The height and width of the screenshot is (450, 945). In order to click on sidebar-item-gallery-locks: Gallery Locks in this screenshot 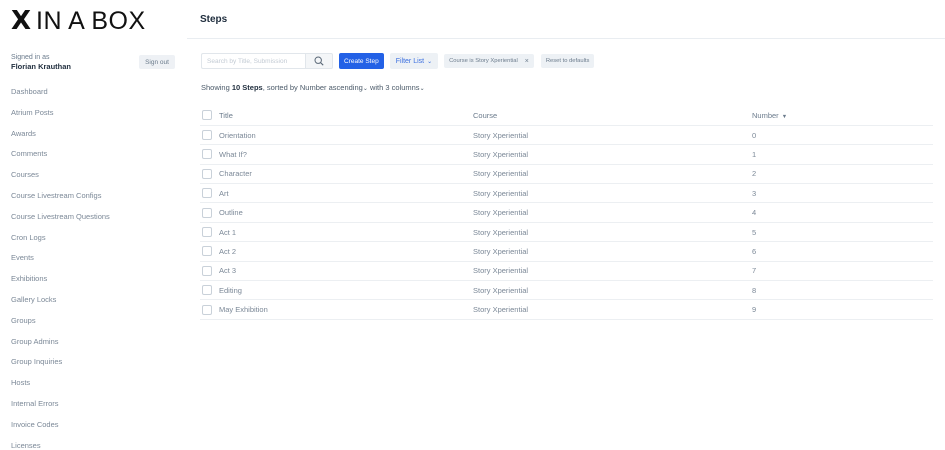, I will do `click(60, 300)`.